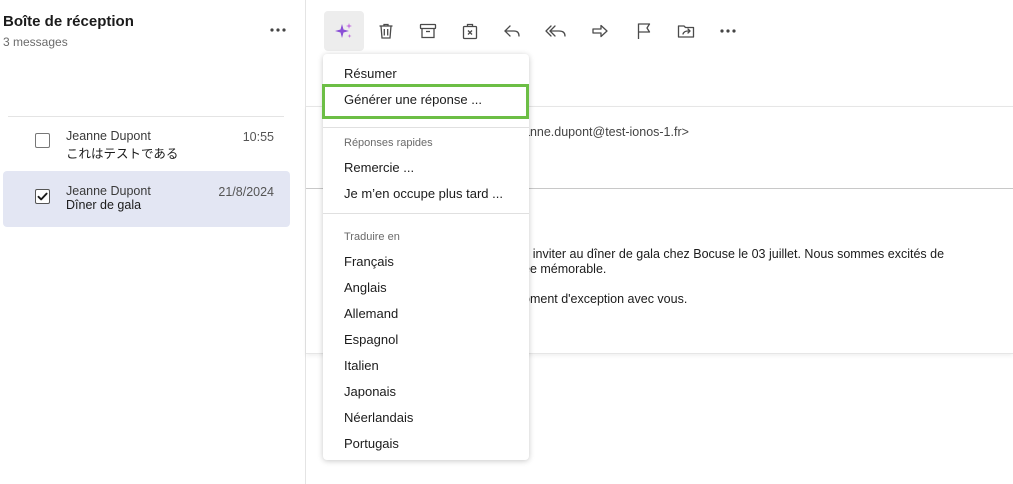  Describe the element at coordinates (425, 101) in the screenshot. I see `highlight-box` at that location.